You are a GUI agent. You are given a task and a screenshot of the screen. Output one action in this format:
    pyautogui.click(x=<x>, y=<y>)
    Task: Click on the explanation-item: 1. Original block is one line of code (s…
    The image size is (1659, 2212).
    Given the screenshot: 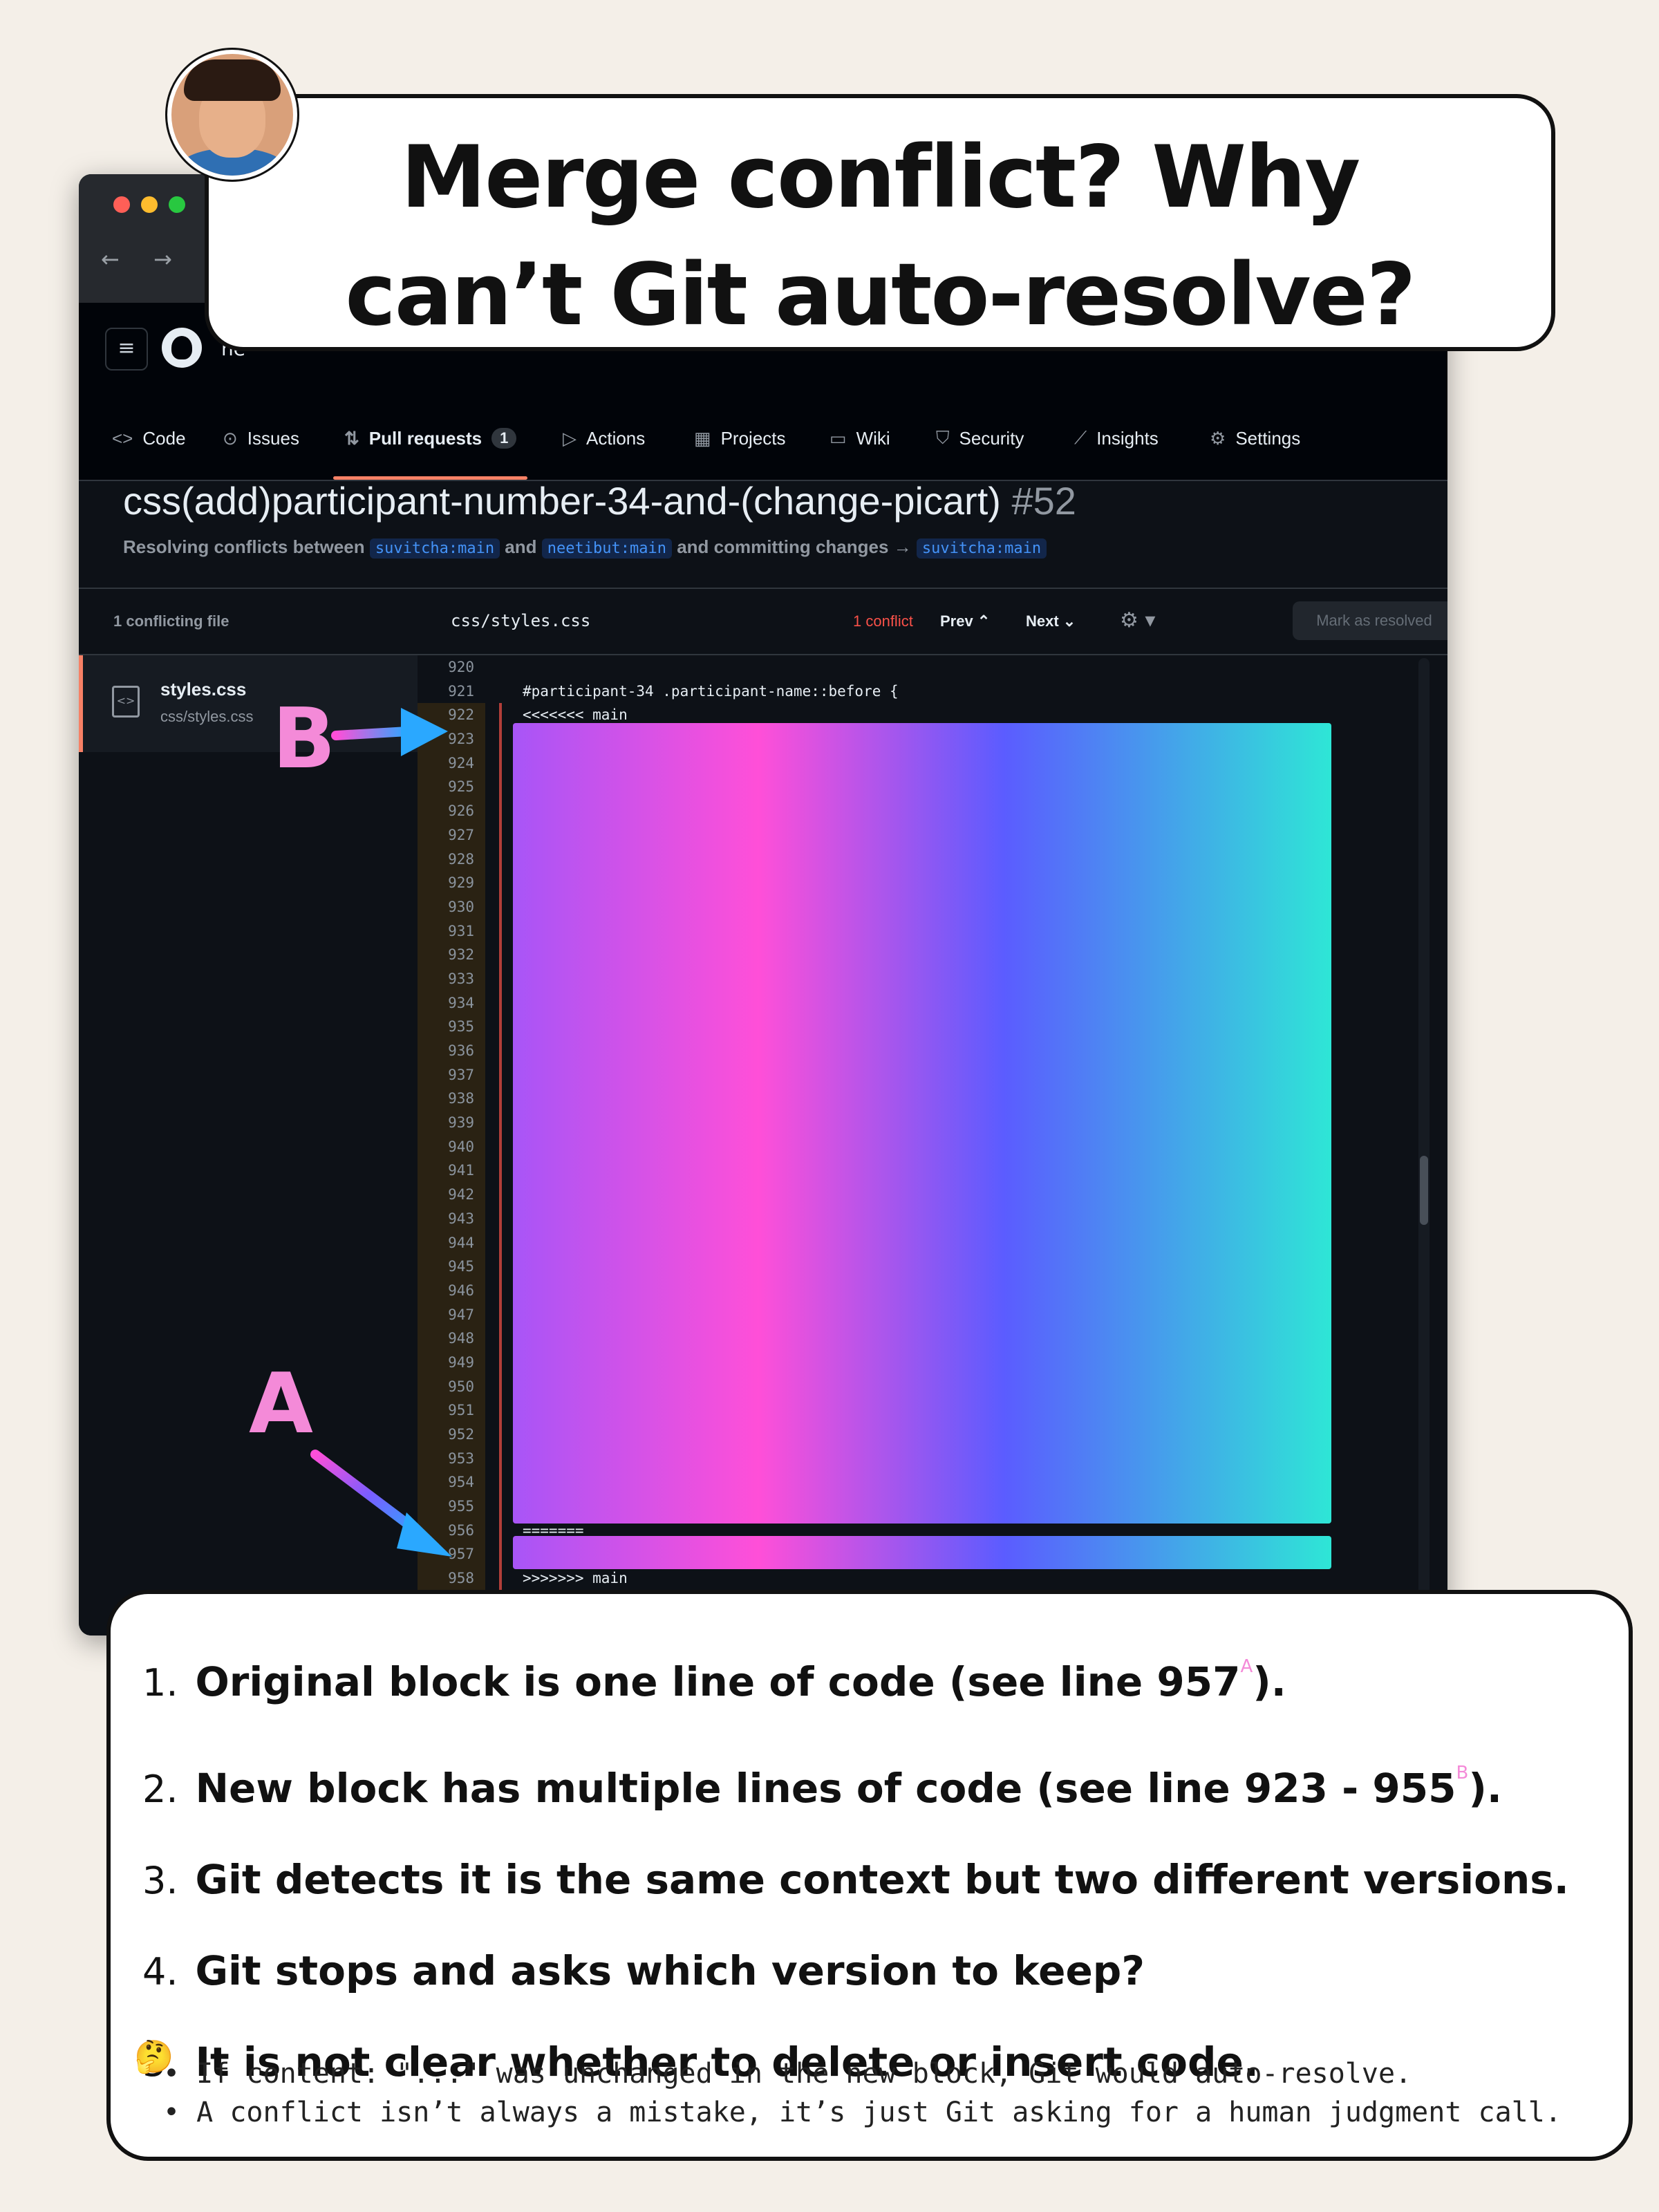 What is the action you would take?
    pyautogui.click(x=714, y=1680)
    